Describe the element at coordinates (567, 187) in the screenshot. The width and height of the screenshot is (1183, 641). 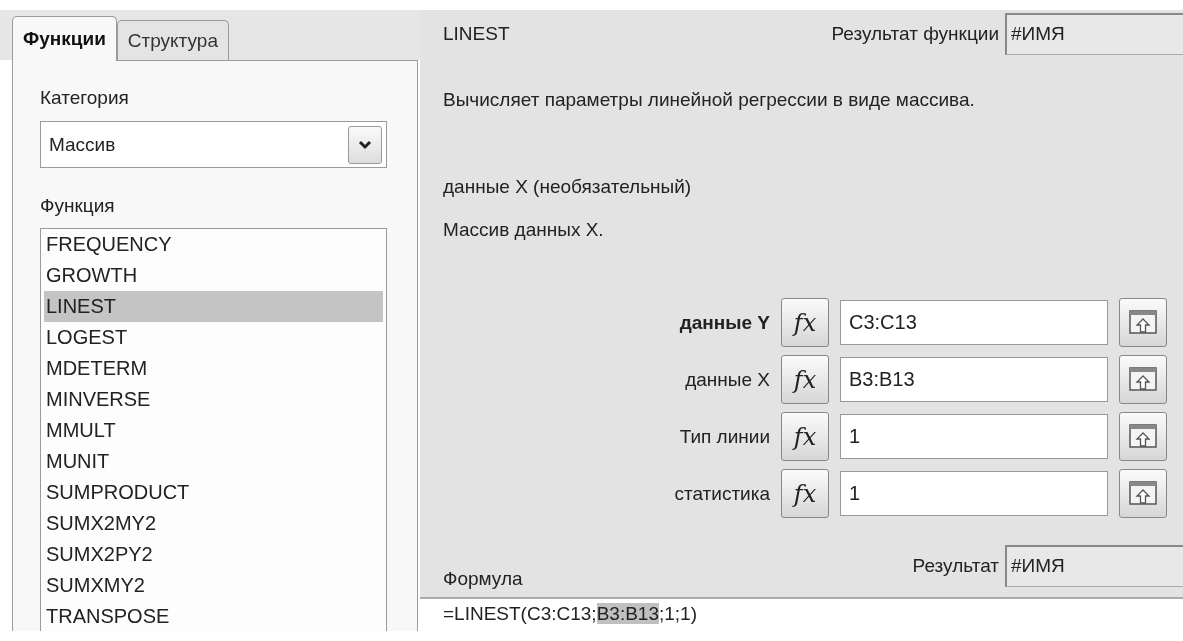
I see `argument-title: данные X (необязательный)` at that location.